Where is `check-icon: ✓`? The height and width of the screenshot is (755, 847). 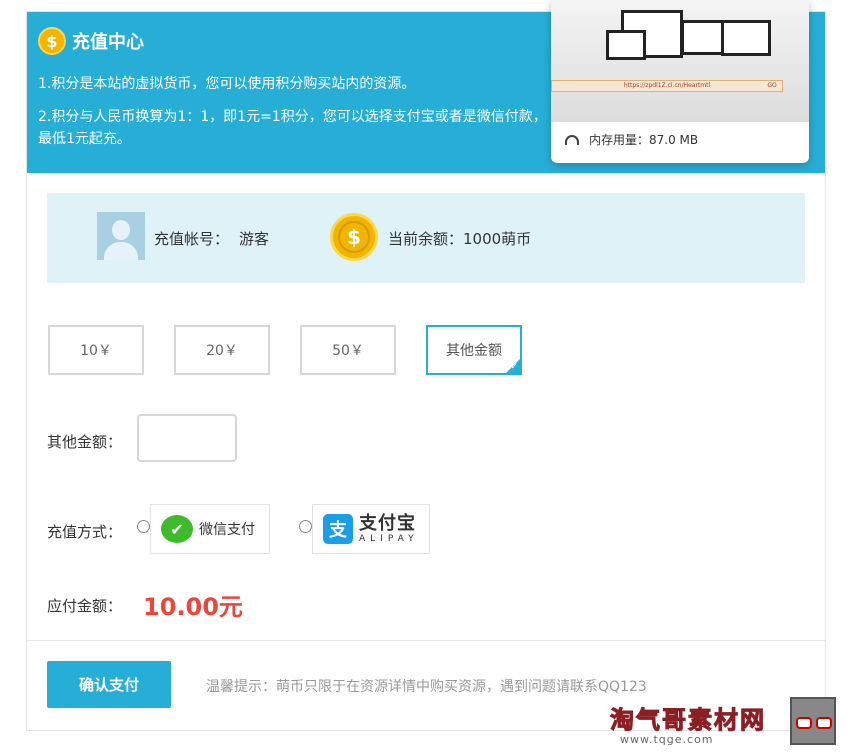 check-icon: ✓ is located at coordinates (514, 367).